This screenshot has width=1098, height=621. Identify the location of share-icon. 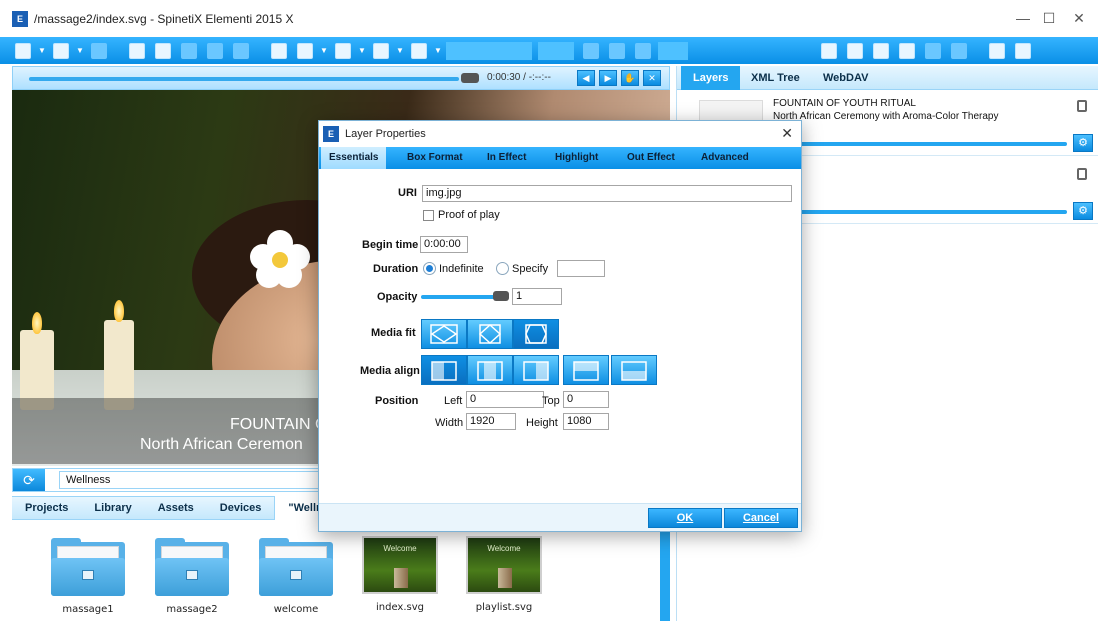
(959, 50).